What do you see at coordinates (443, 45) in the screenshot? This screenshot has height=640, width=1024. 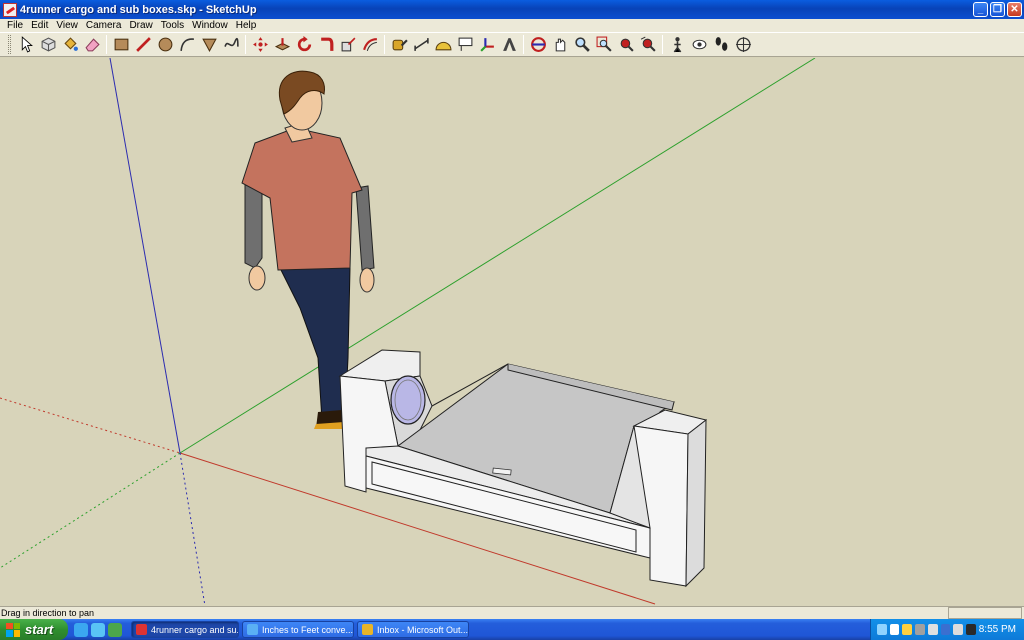 I see `protractor-icon` at bounding box center [443, 45].